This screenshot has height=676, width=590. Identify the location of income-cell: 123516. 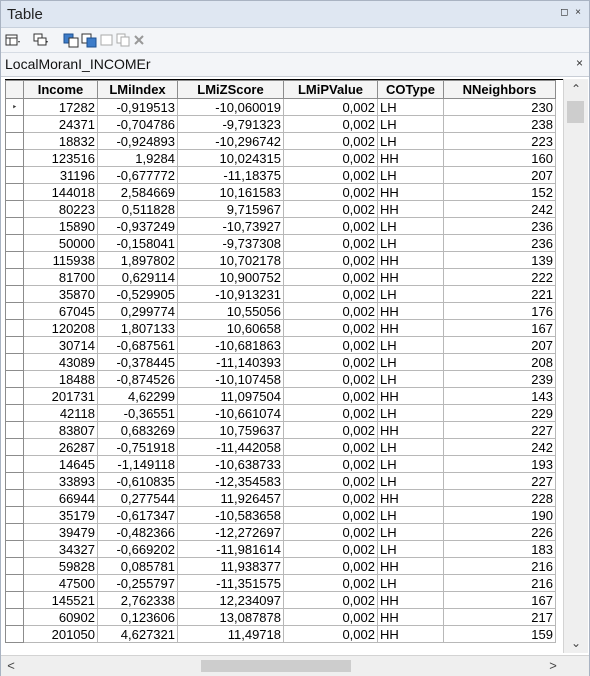
(60, 158).